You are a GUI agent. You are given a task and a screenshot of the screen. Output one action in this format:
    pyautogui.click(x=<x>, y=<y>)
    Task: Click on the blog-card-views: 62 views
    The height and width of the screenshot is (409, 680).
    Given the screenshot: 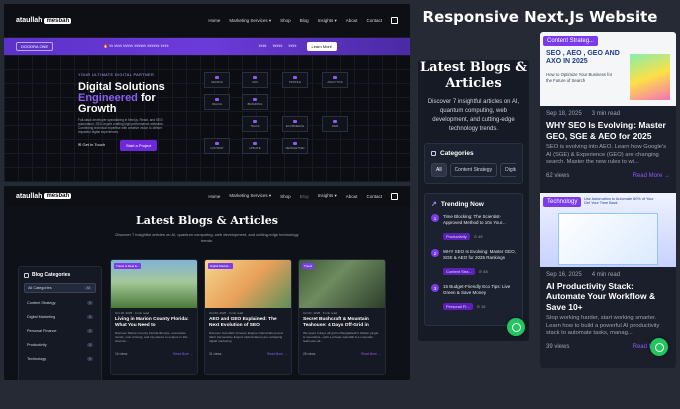 What is the action you would take?
    pyautogui.click(x=558, y=175)
    